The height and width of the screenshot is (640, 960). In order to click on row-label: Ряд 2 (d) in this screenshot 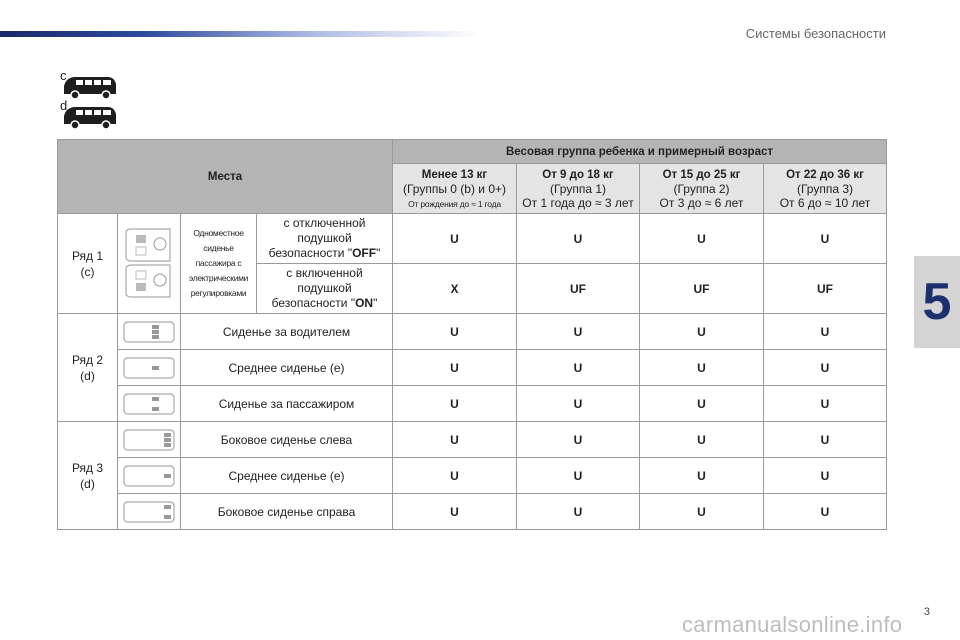, I will do `click(87, 367)`.